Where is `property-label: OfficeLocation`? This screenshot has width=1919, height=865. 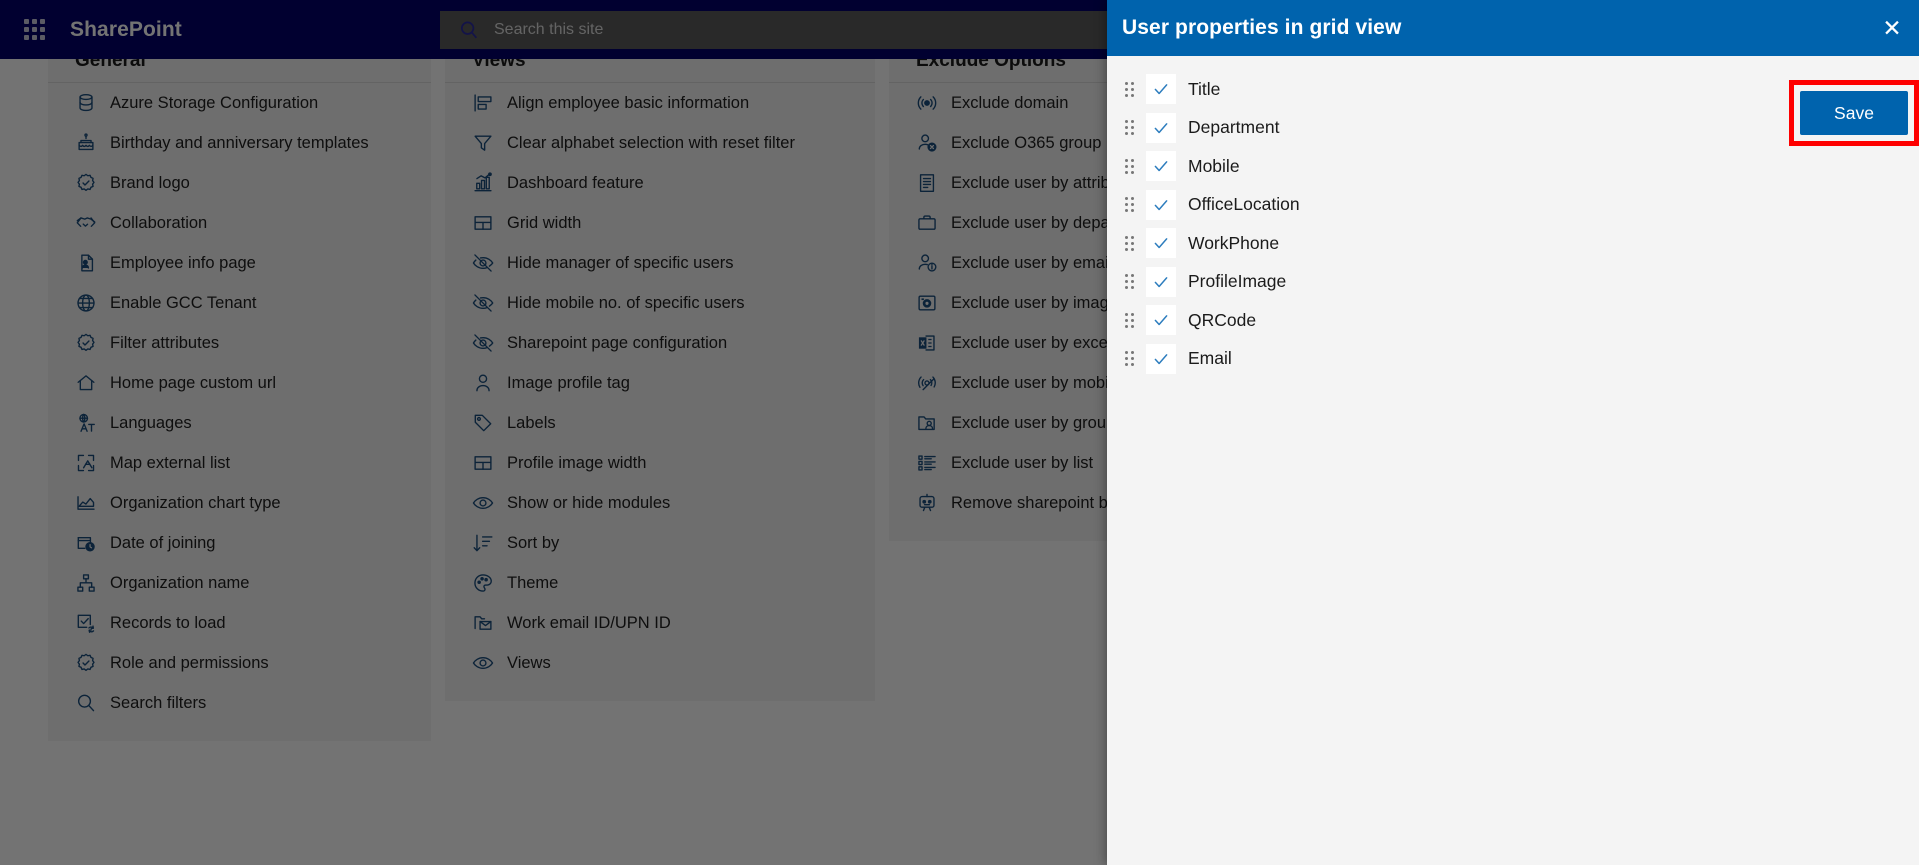
property-label: OfficeLocation is located at coordinates (1244, 204).